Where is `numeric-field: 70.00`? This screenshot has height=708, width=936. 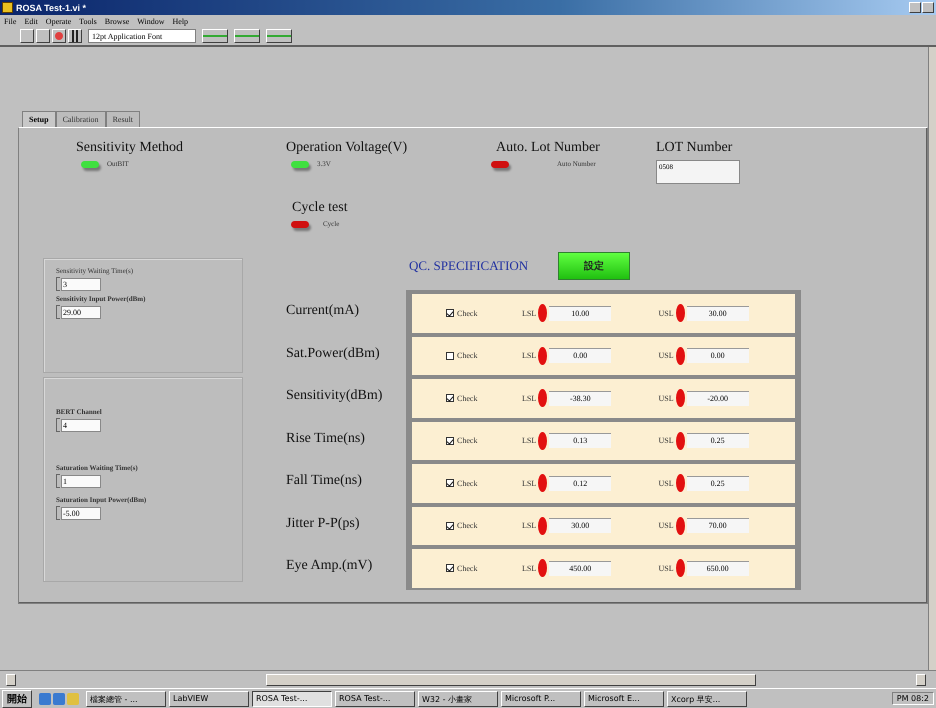
numeric-field: 70.00 is located at coordinates (717, 526).